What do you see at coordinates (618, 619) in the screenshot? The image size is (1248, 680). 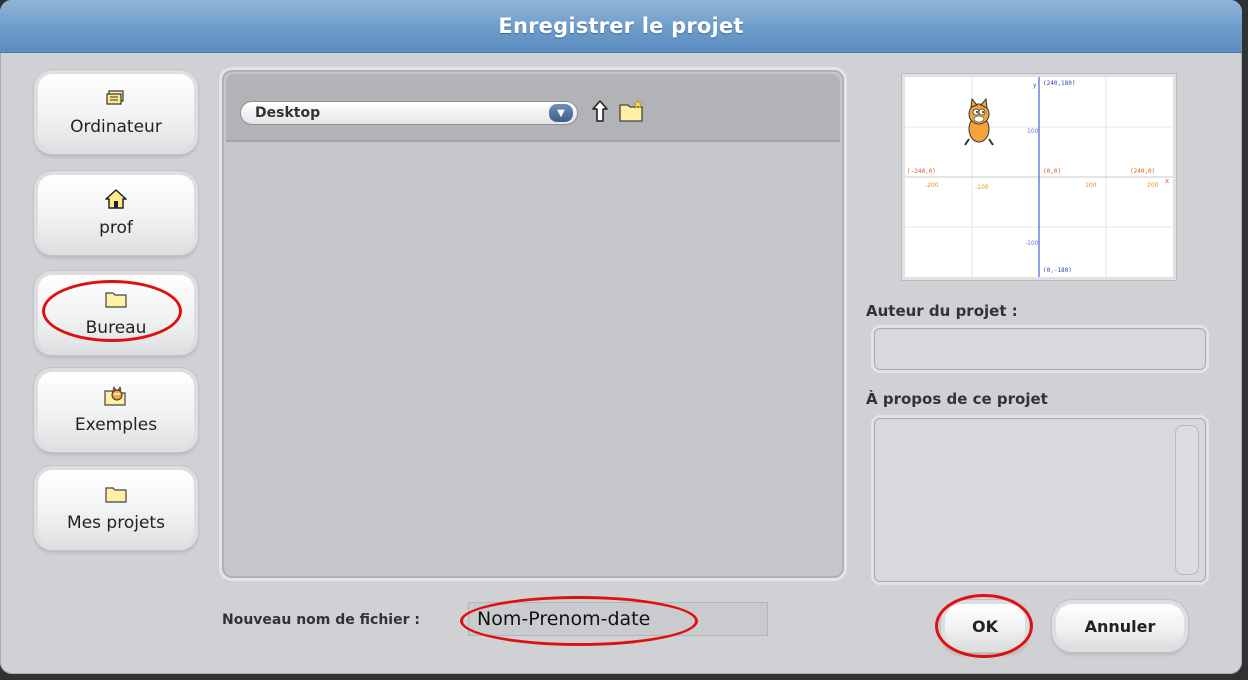 I see `filename-input` at bounding box center [618, 619].